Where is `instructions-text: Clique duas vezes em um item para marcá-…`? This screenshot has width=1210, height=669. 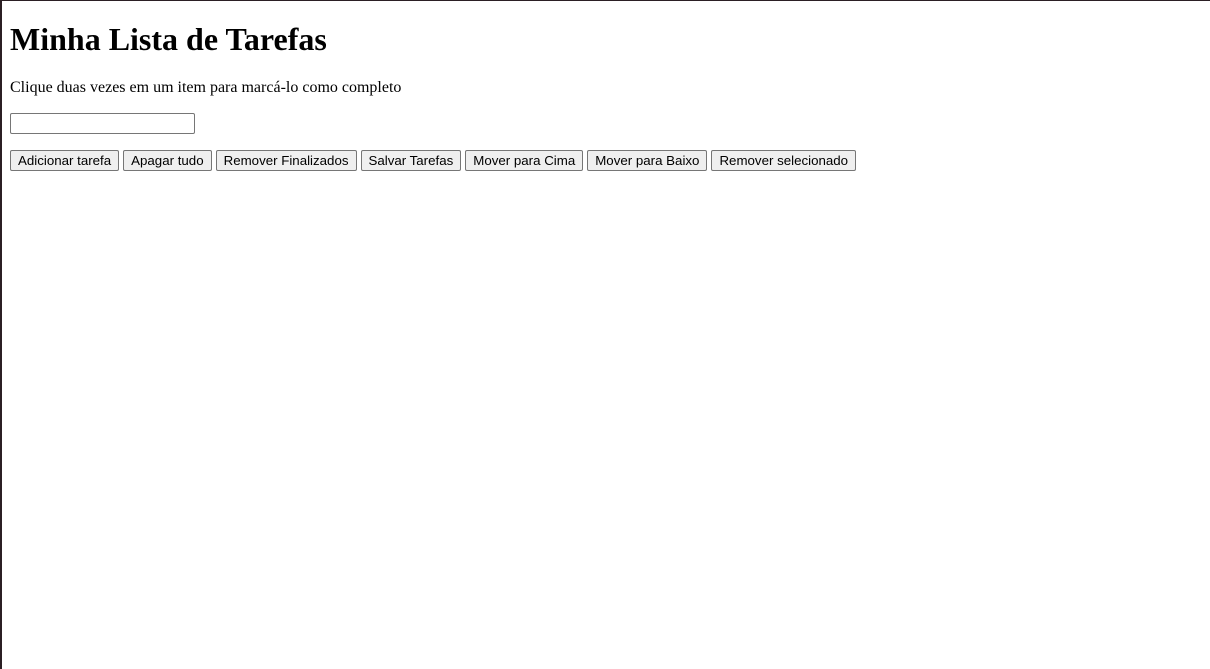
instructions-text: Clique duas vezes em um item para marcá-… is located at coordinates (206, 87).